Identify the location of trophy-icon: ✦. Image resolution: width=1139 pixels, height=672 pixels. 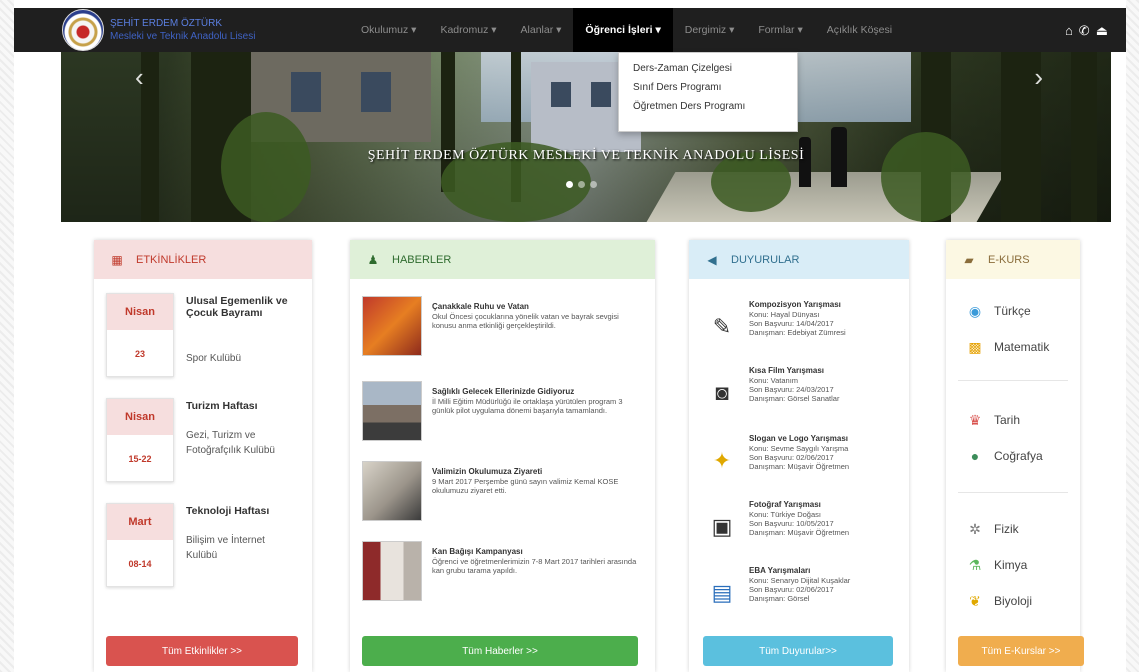
(722, 460).